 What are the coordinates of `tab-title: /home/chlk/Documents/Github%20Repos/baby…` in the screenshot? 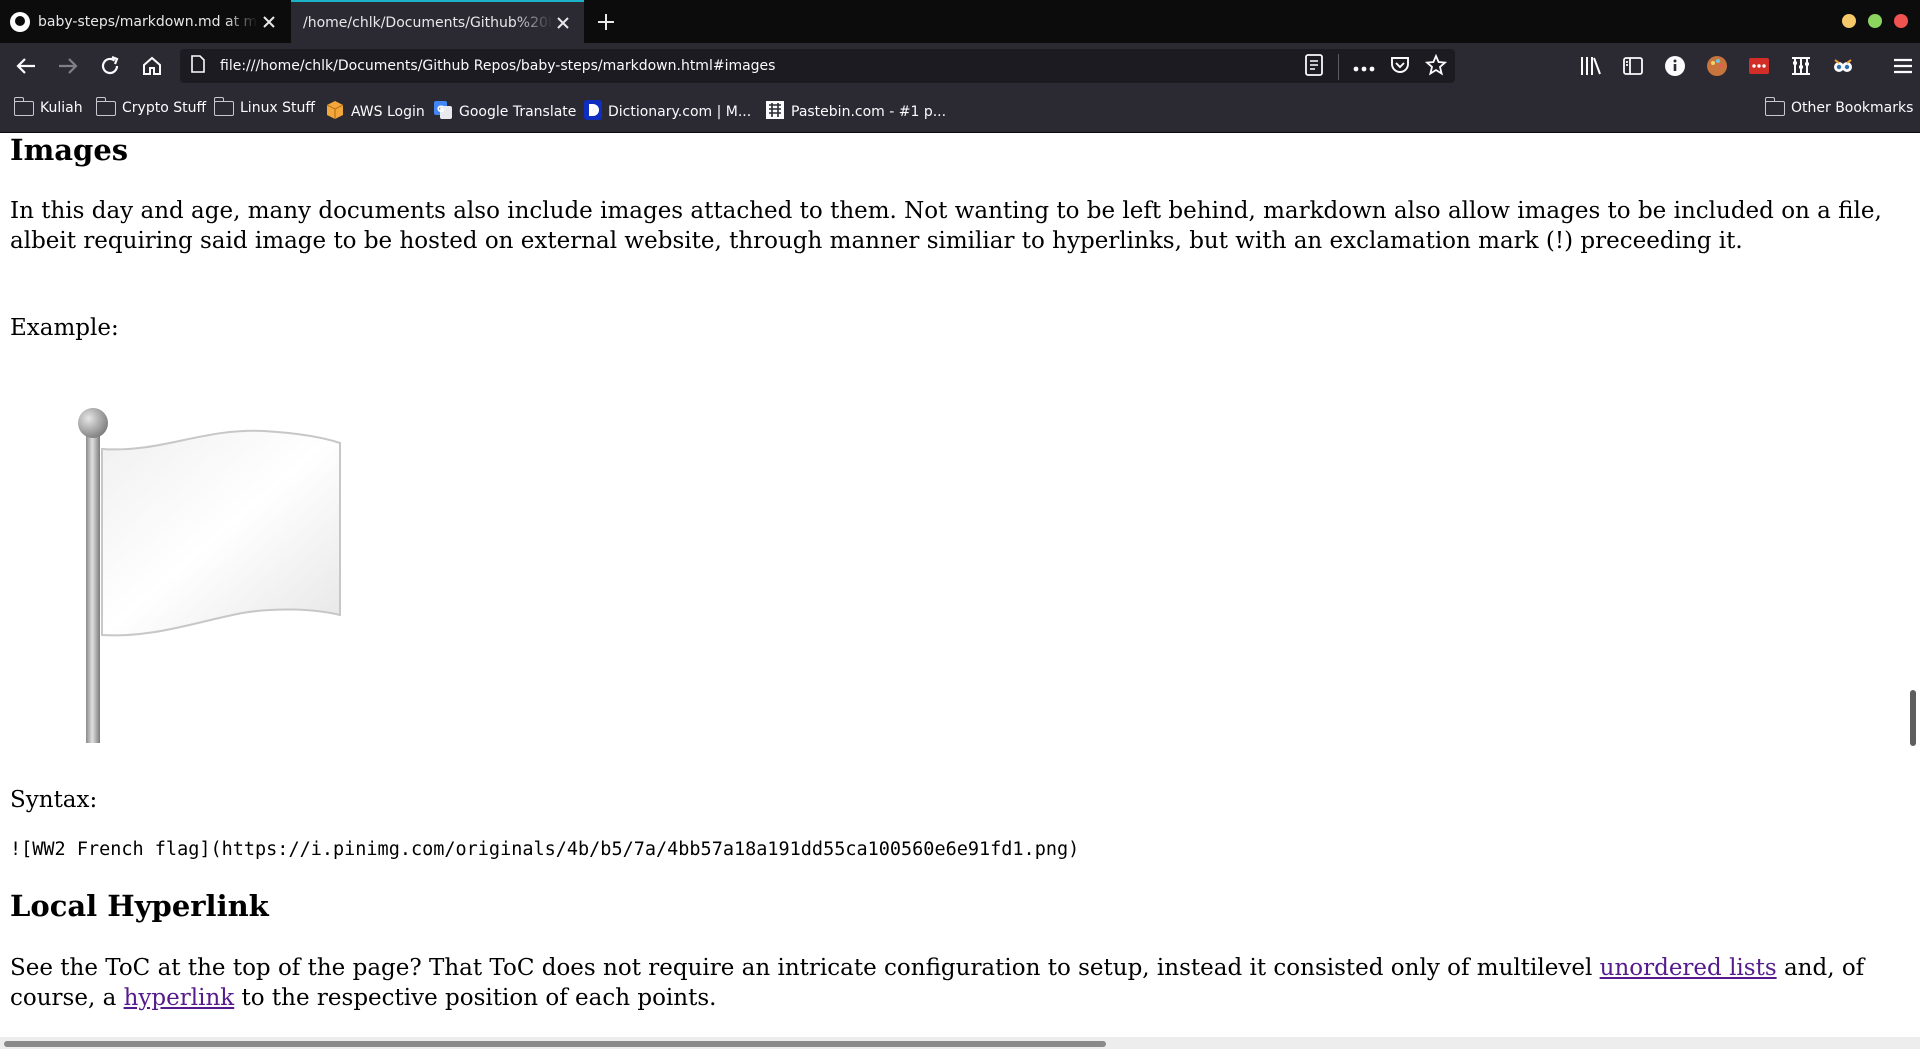 It's located at (427, 22).